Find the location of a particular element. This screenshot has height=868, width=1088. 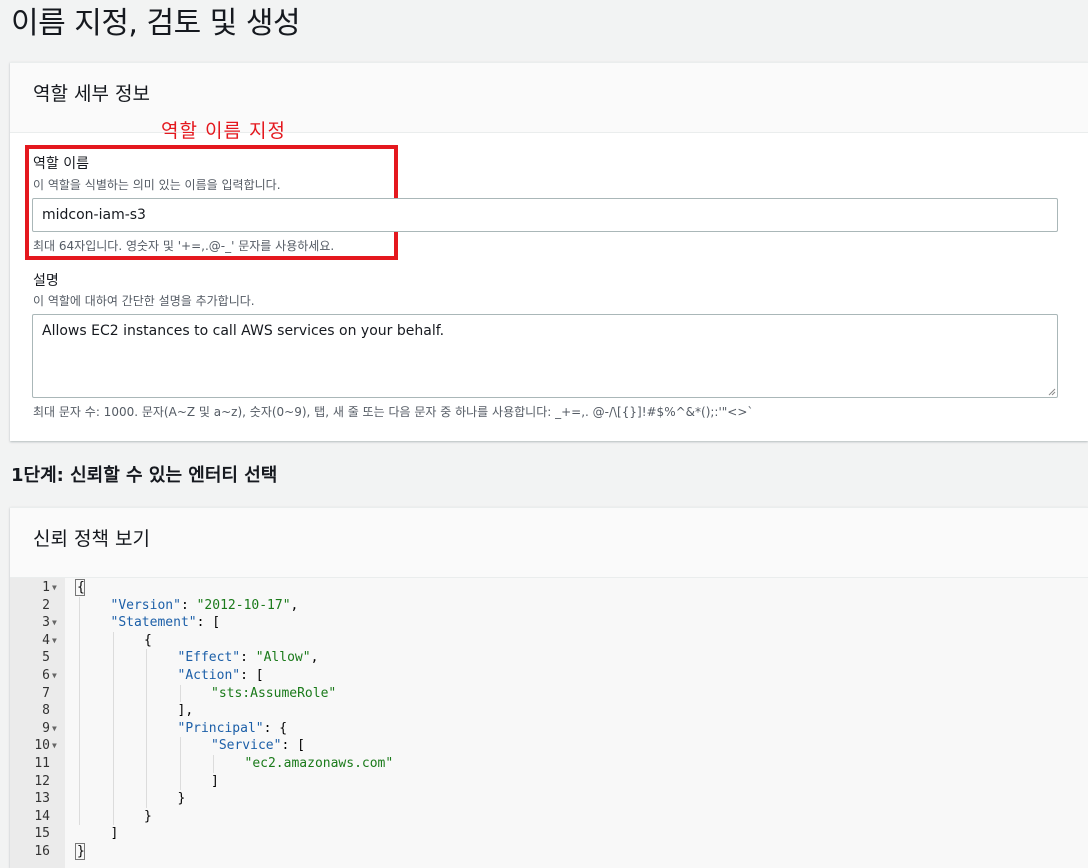

annotation-label: 역할 이름 지정 is located at coordinates (223, 131).